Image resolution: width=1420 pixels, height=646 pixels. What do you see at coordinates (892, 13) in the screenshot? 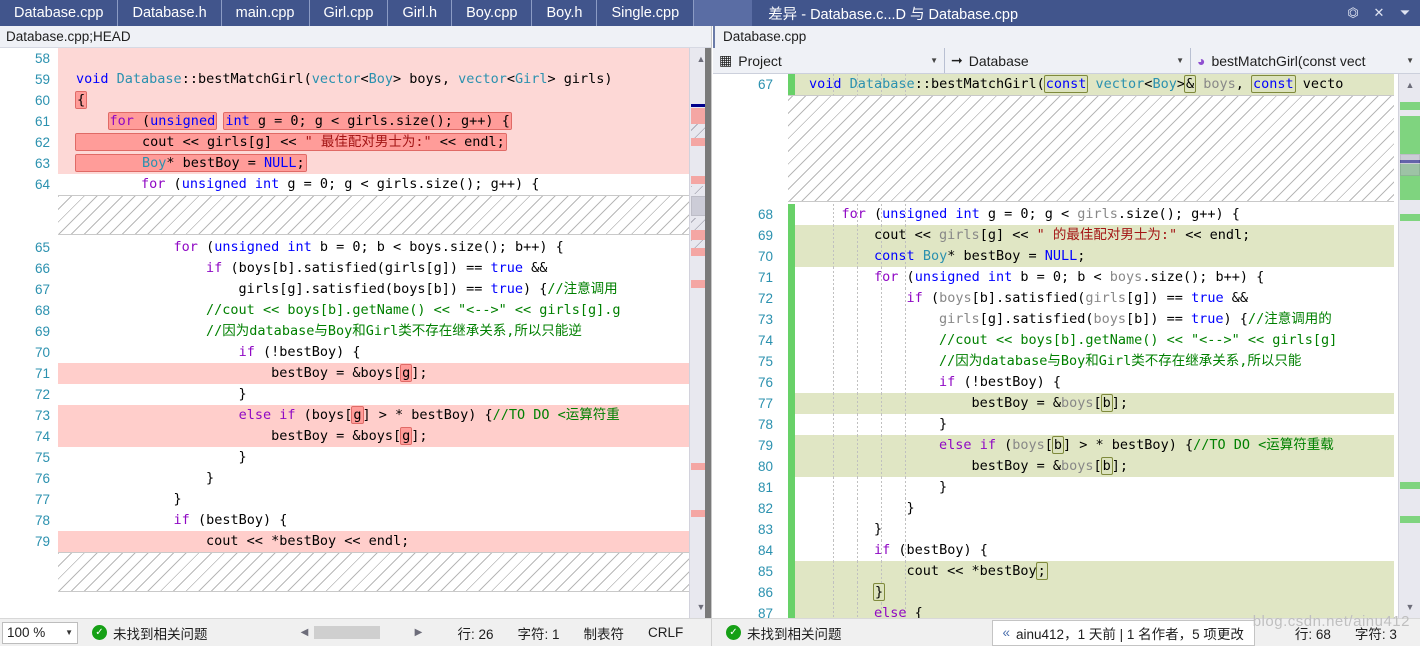
I see `tab-diff-database: 差异 - Database.c...D 与 Database.cpp` at bounding box center [892, 13].